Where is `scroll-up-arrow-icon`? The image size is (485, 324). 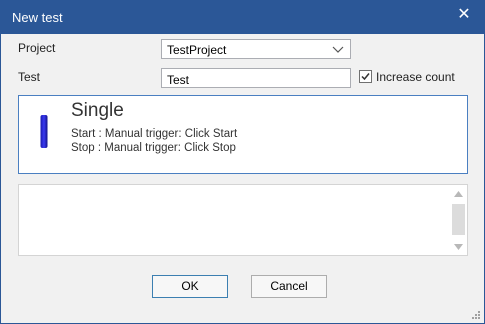 scroll-up-arrow-icon is located at coordinates (458, 194).